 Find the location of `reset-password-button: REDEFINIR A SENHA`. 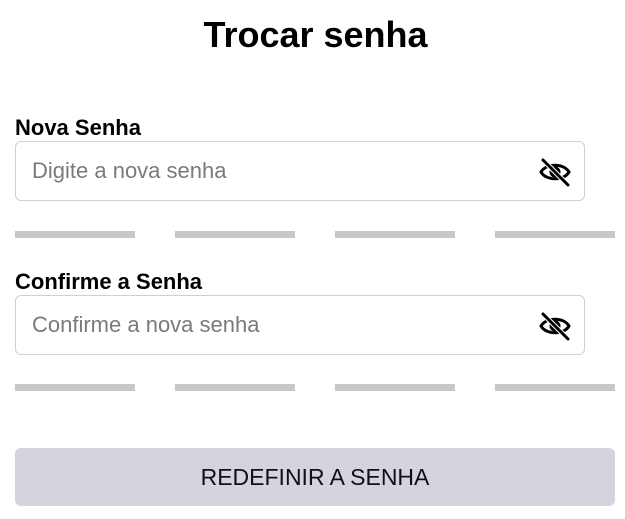

reset-password-button: REDEFINIR A SENHA is located at coordinates (315, 477).